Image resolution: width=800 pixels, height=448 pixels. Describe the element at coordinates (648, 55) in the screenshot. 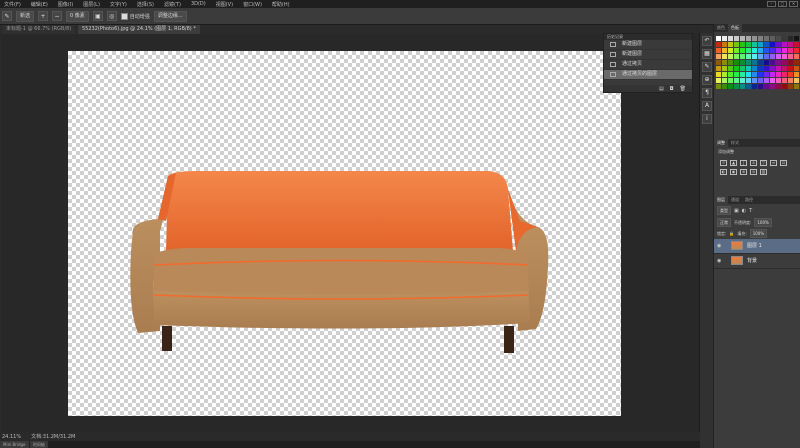

I see `history-step: 新建图层` at that location.